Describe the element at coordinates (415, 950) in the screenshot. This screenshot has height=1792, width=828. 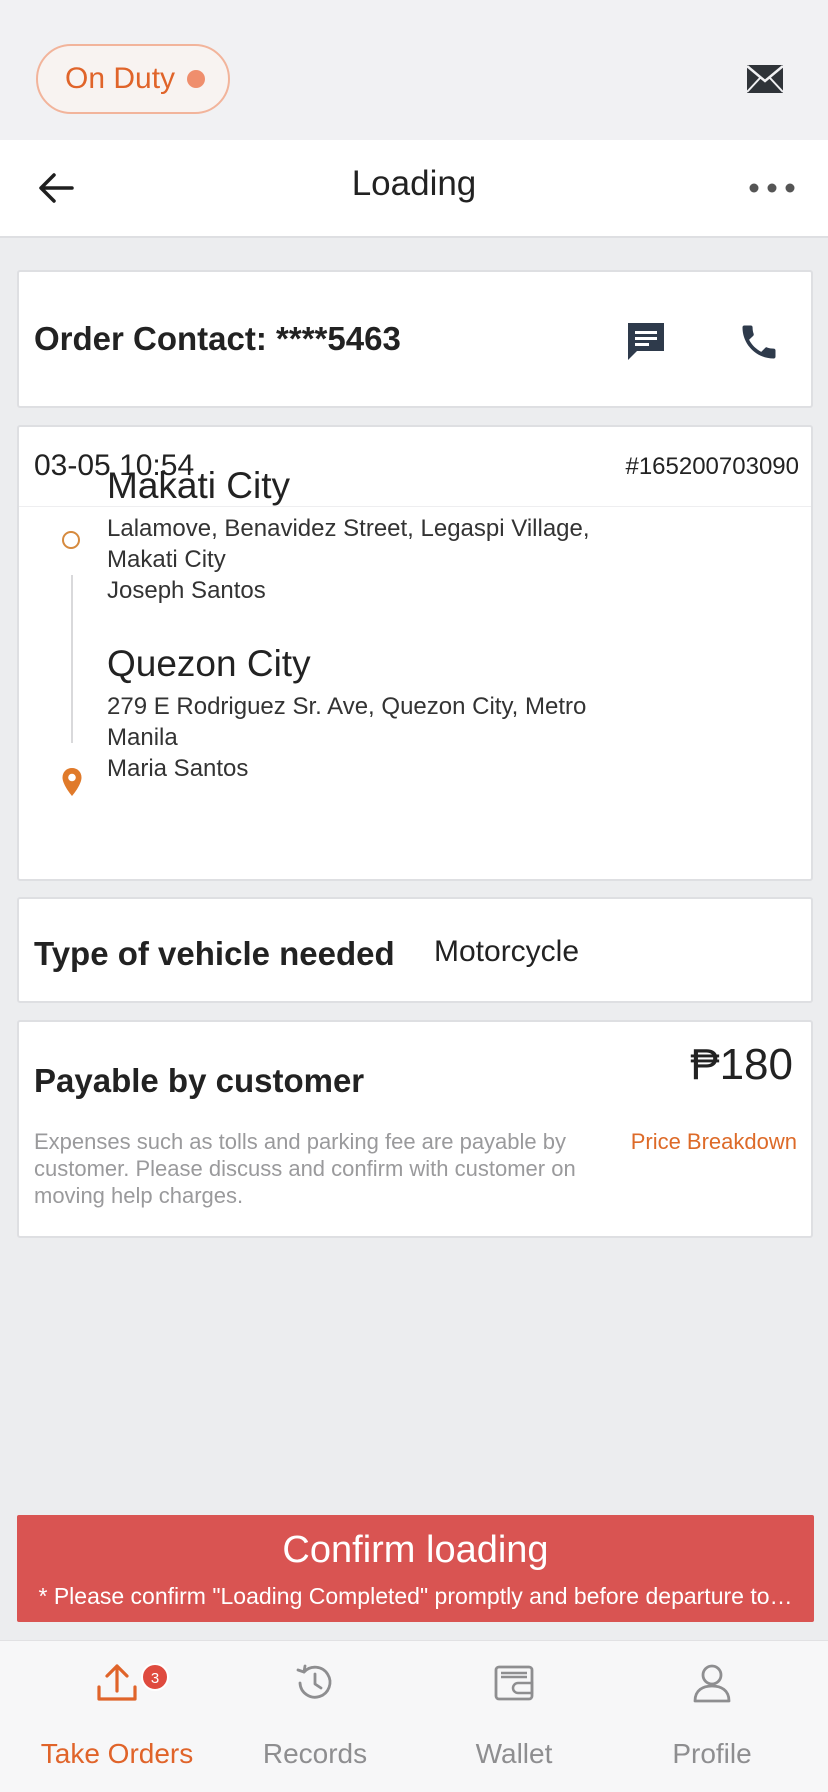
I see `vehicle-type-card: Type of vehicle needed Motorcycle` at that location.